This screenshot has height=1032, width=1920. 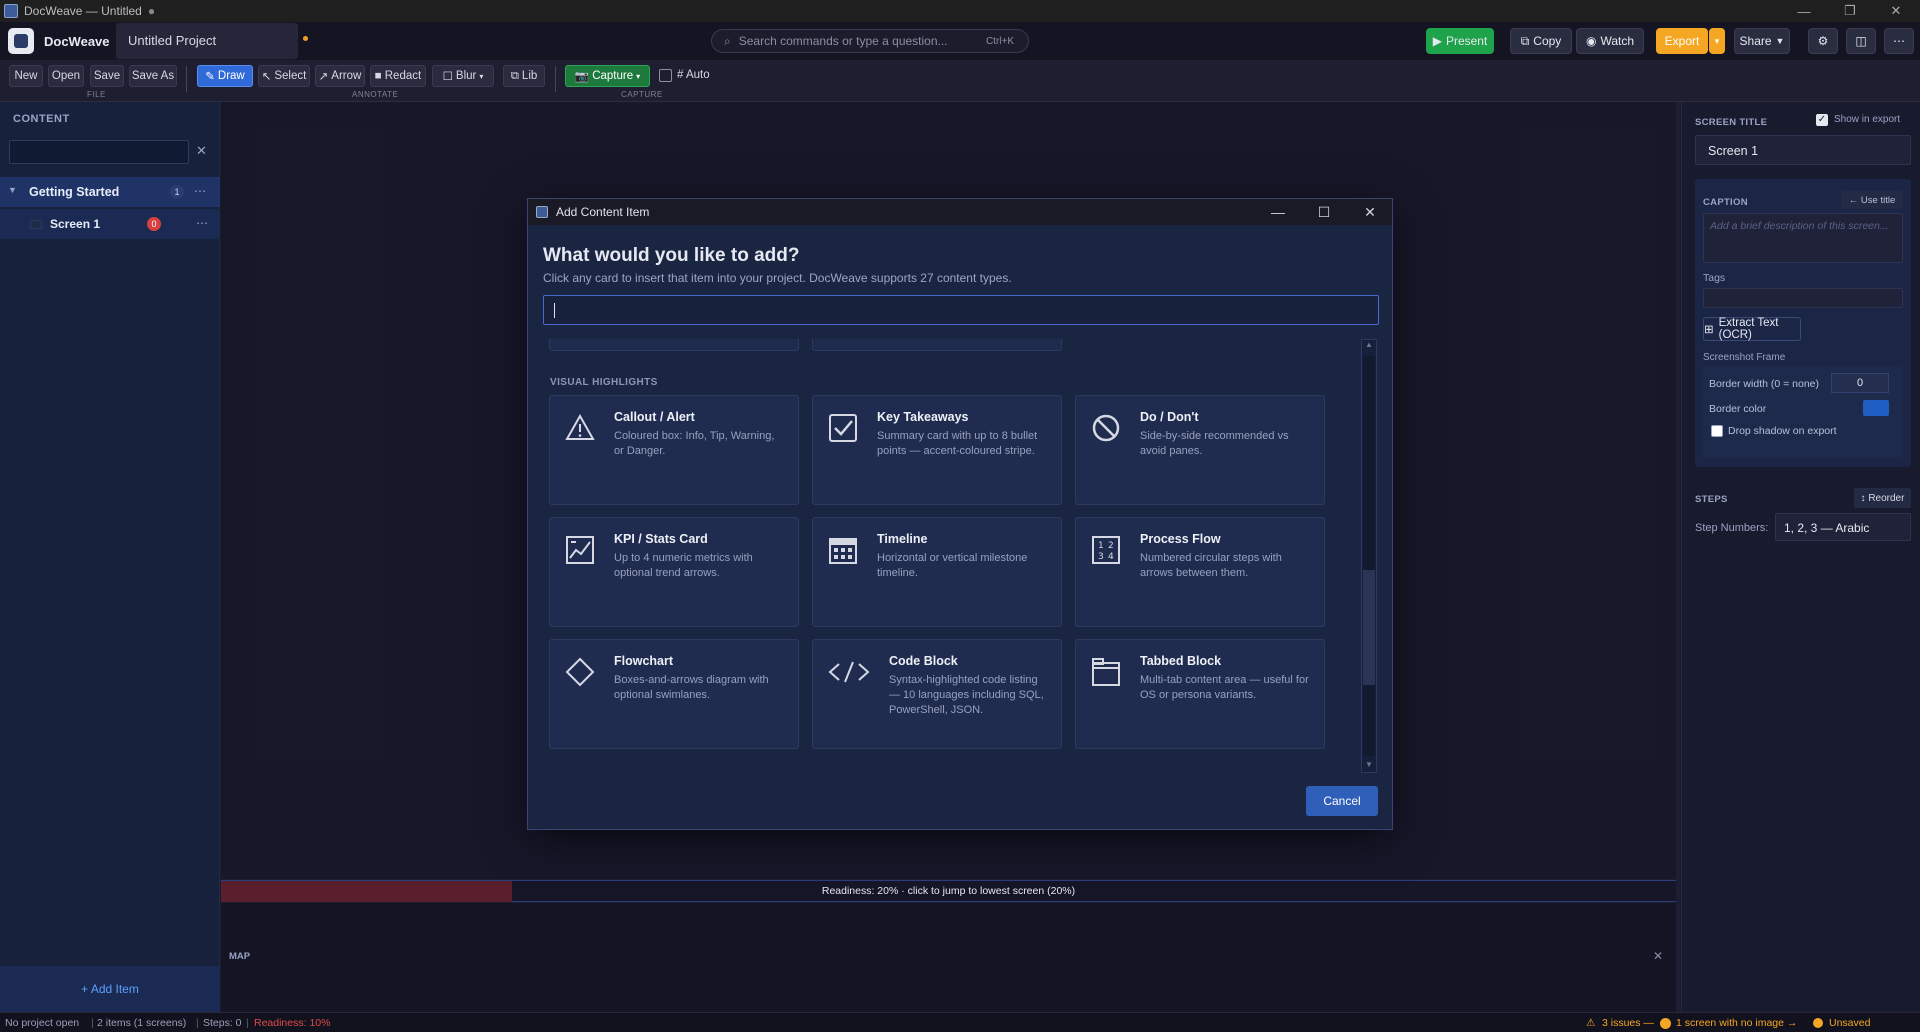 What do you see at coordinates (902, 539) in the screenshot?
I see `card-title: Timeline` at bounding box center [902, 539].